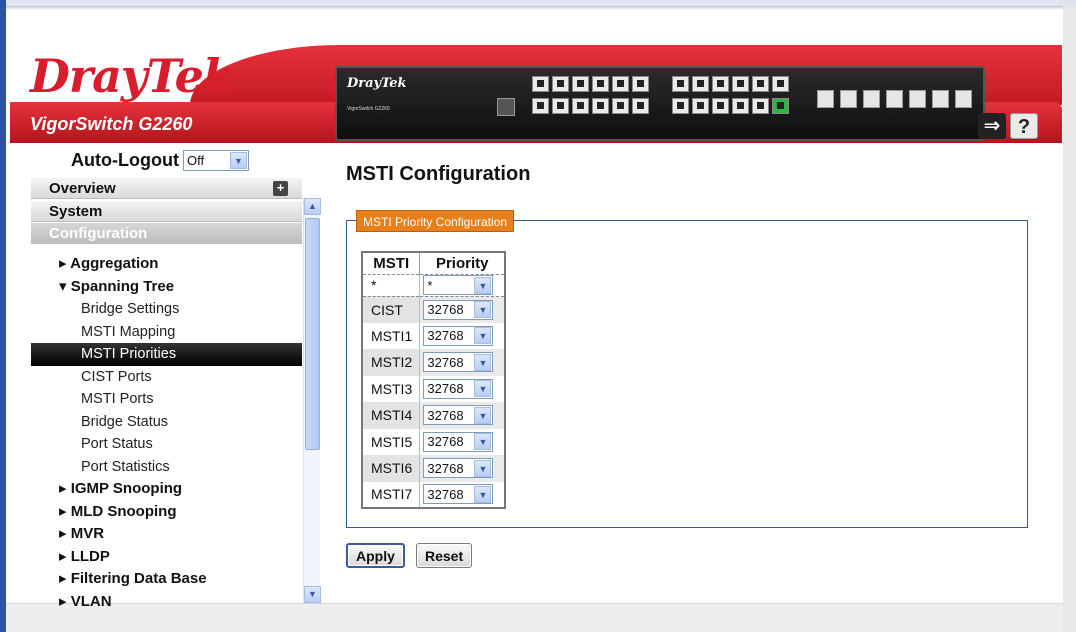 The width and height of the screenshot is (1076, 632). Describe the element at coordinates (215, 160) in the screenshot. I see `auto-logout-select: Off ▼` at that location.